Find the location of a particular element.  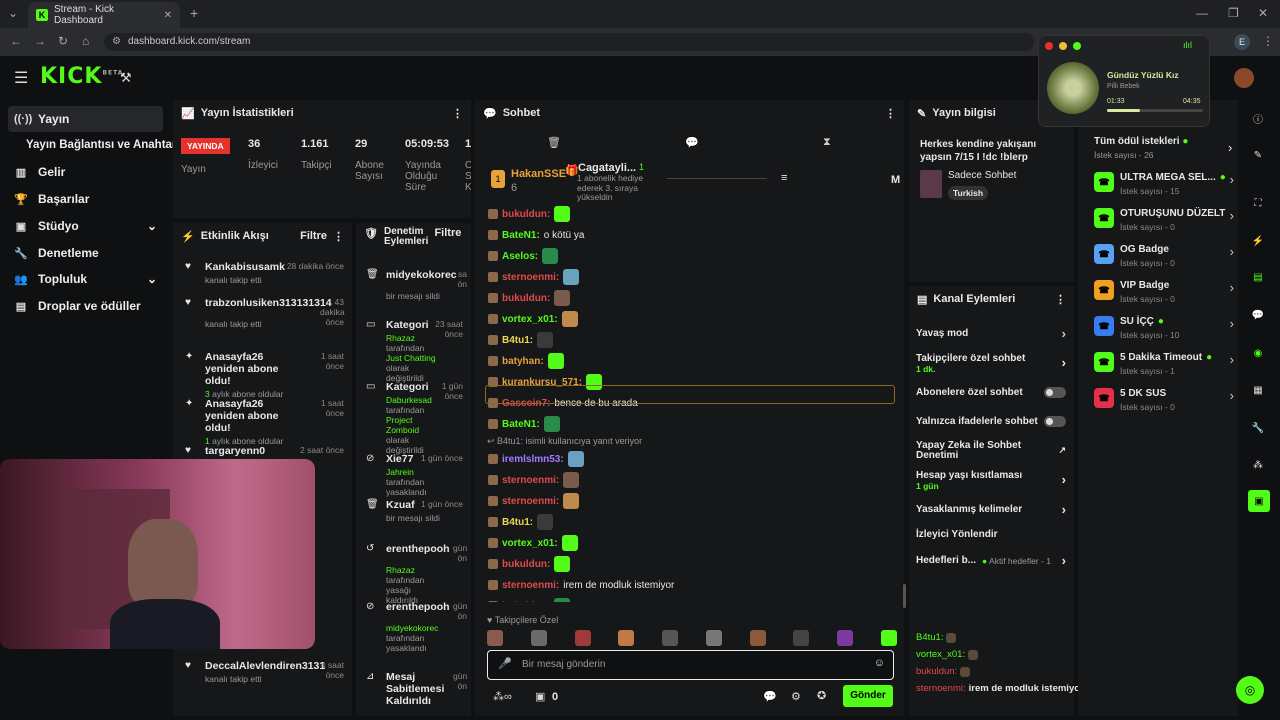

rewards-all-title: Tüm ödül istekleri ● is located at coordinates (1141, 141).